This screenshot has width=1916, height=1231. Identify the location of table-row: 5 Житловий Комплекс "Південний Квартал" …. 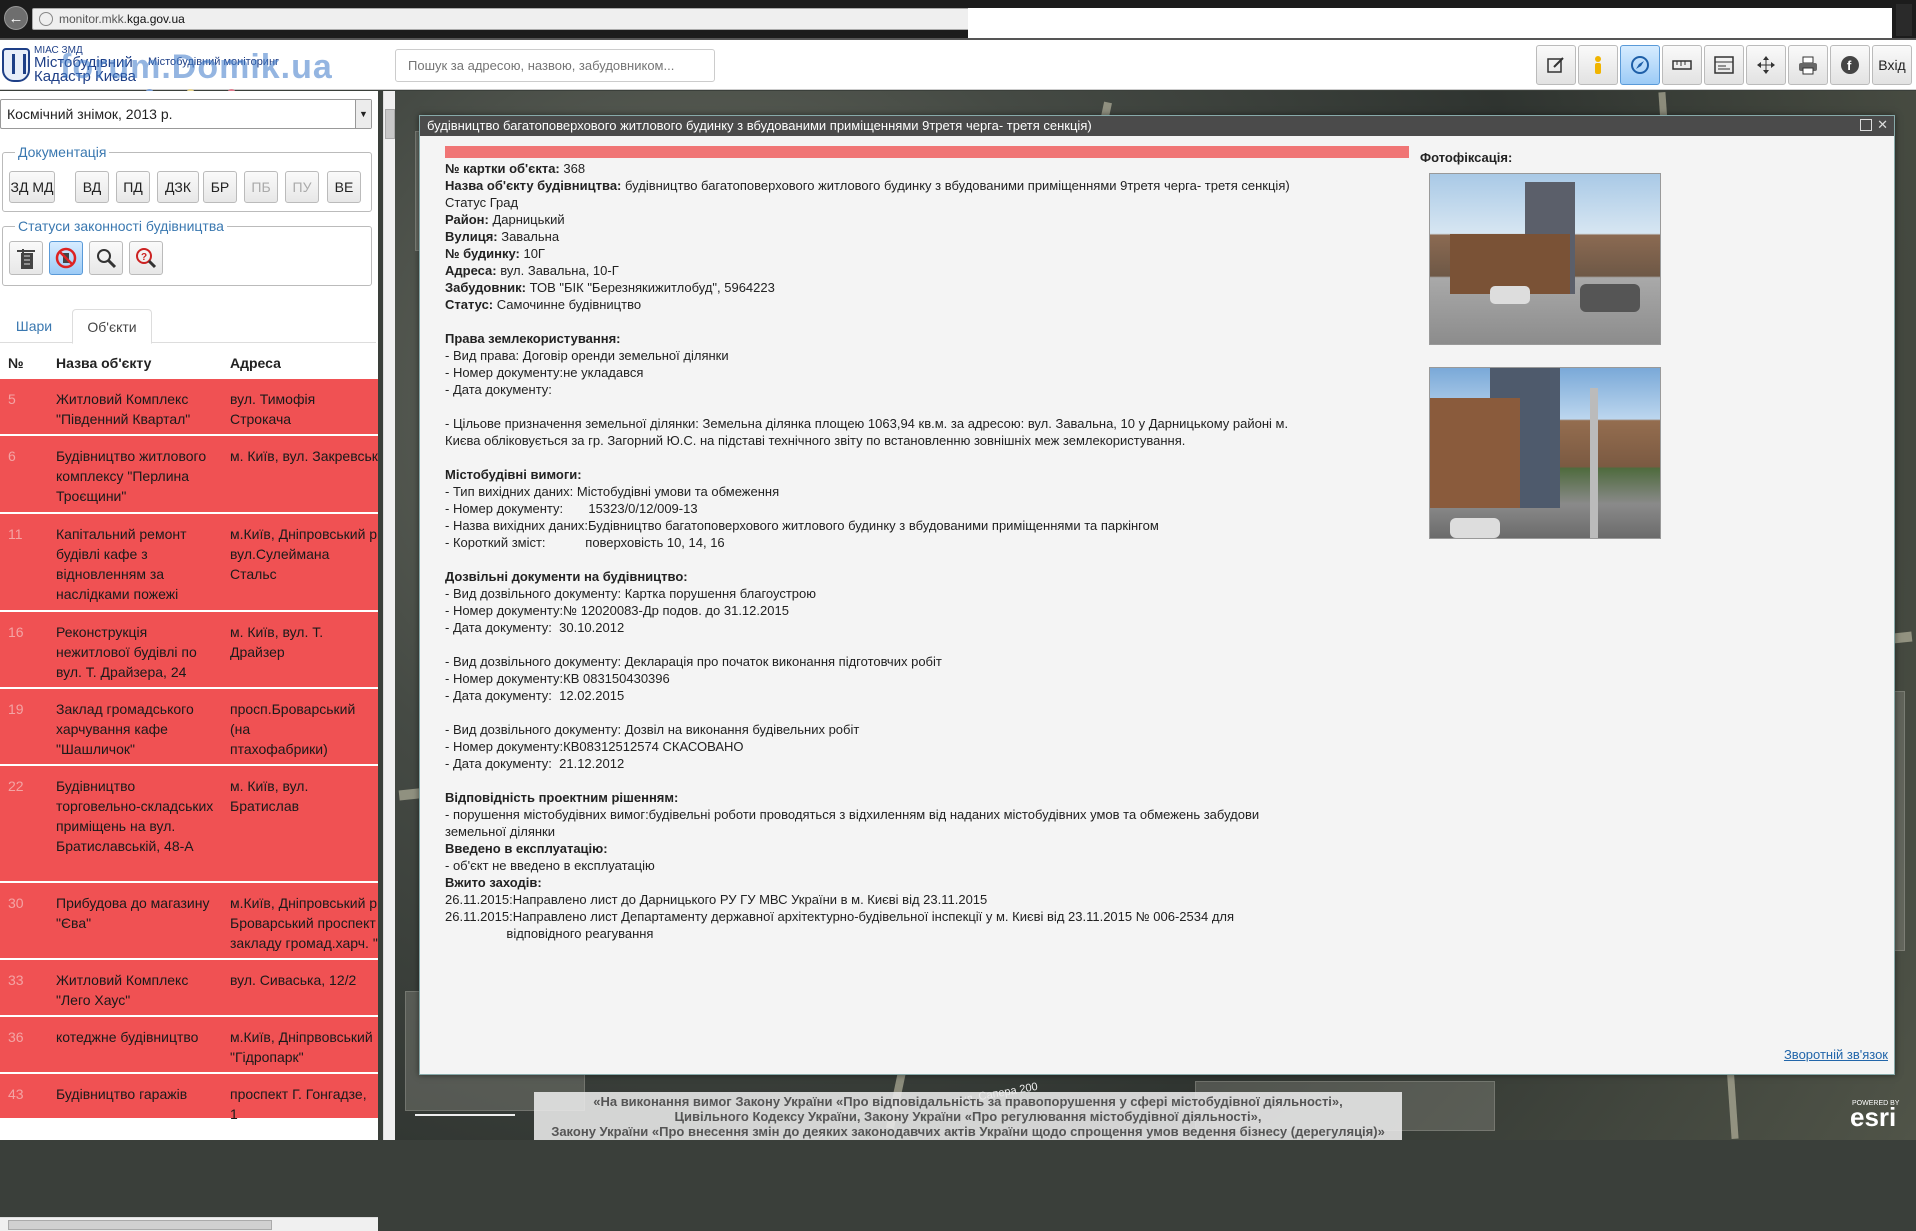
(189, 407).